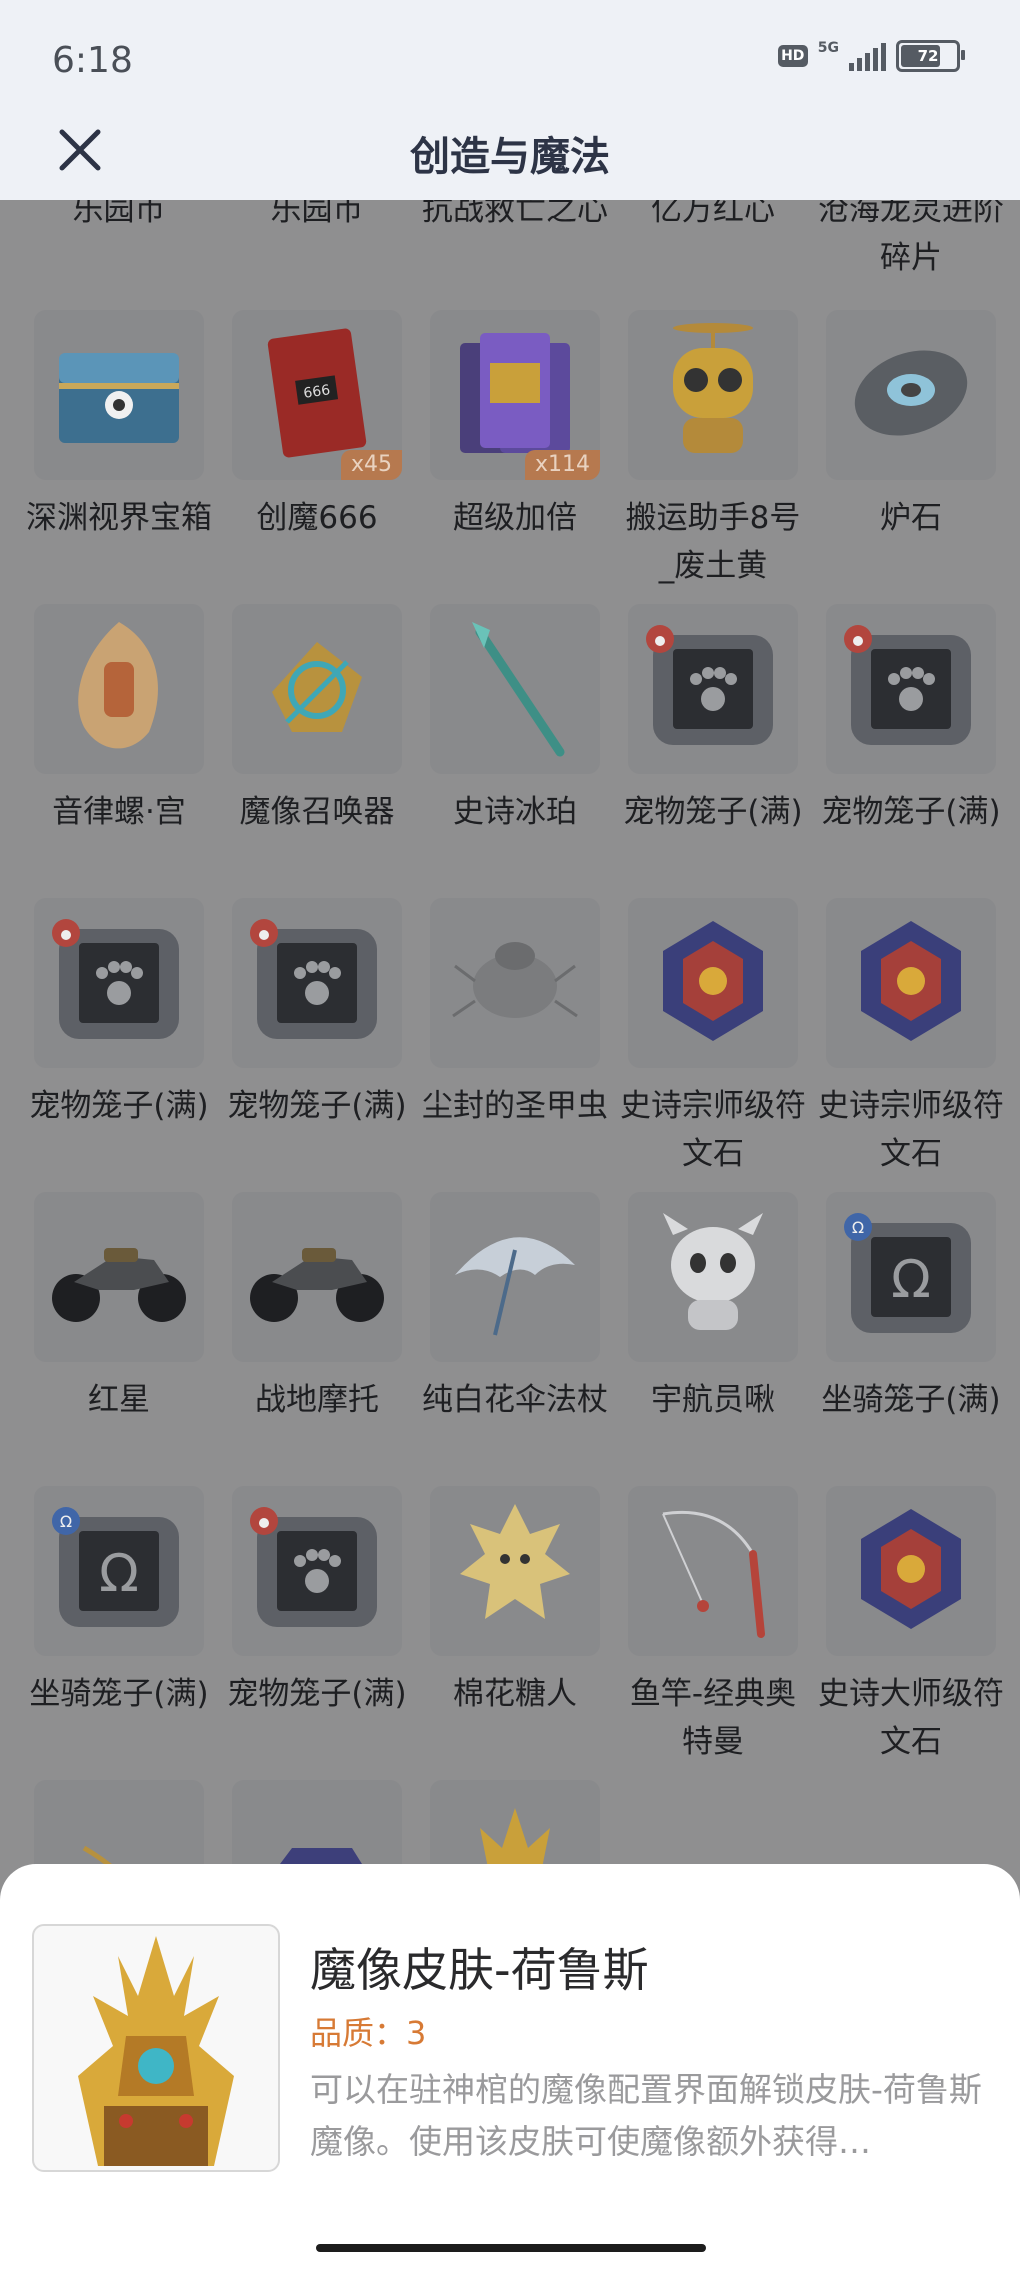  Describe the element at coordinates (510, 60) in the screenshot. I see `status-bar: 6:18 HD 5G 72` at that location.